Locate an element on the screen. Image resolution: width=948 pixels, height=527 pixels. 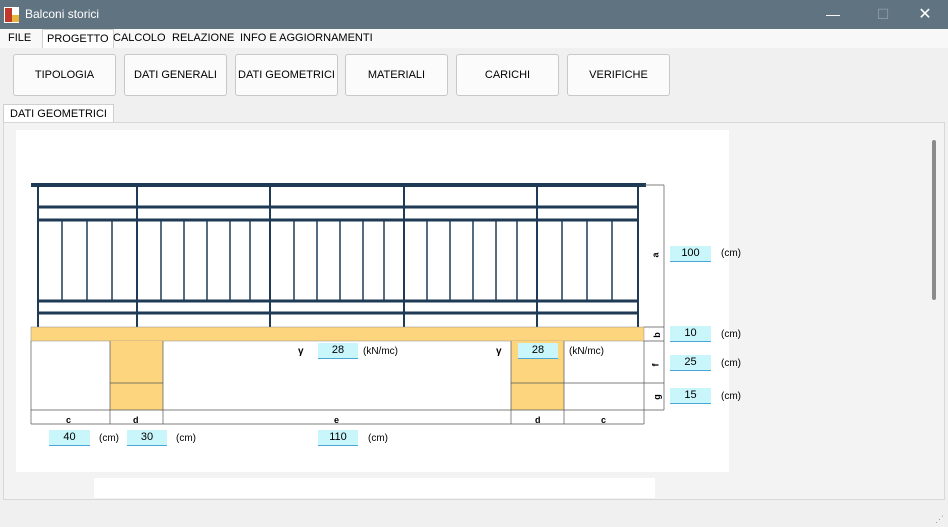
tab-dati-geometrici: DATI GEOMETRICI is located at coordinates (58, 113).